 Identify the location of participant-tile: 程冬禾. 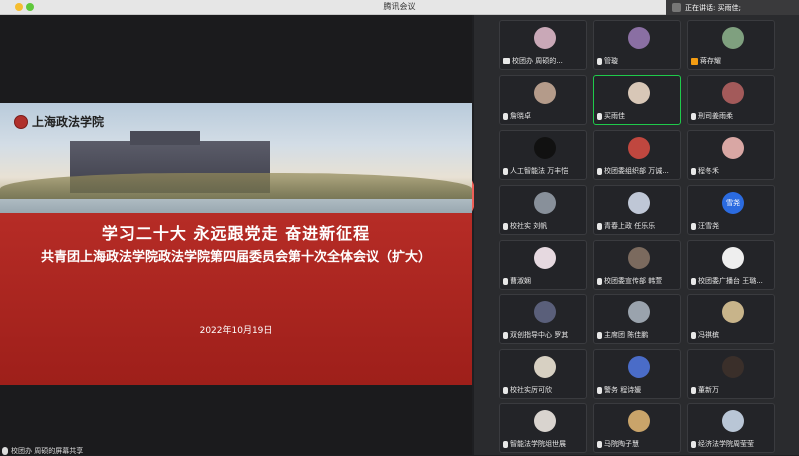
(731, 155).